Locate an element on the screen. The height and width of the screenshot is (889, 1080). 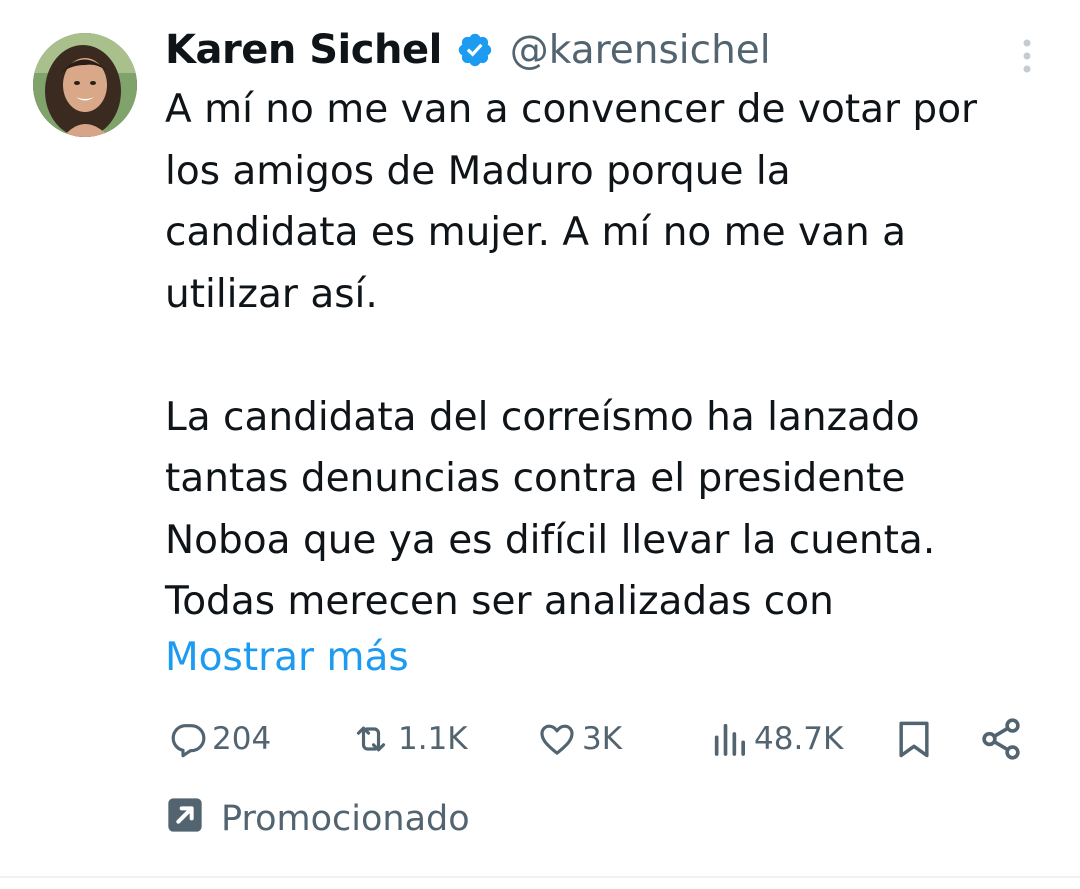
tweet-line: utilizar así. is located at coordinates (271, 294).